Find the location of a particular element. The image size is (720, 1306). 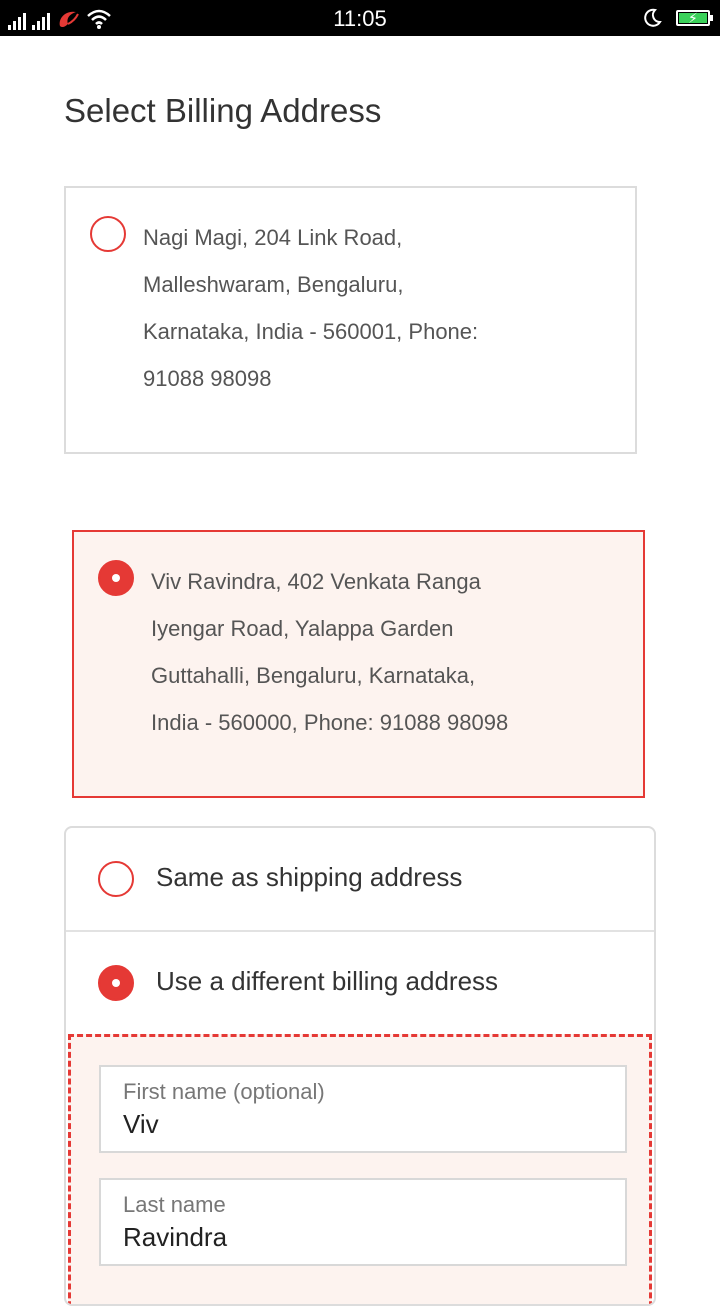

address-line: Guttahalli, Bengaluru, Karnataka, is located at coordinates (313, 675).